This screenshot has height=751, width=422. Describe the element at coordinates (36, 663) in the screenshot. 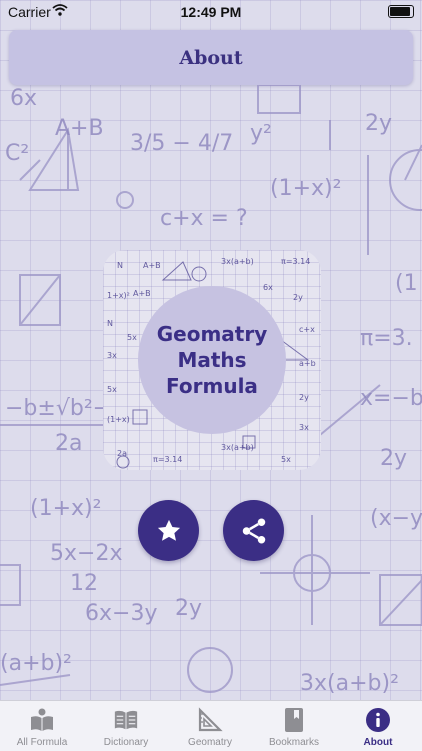

I see `svg-text: (a+b)²` at that location.